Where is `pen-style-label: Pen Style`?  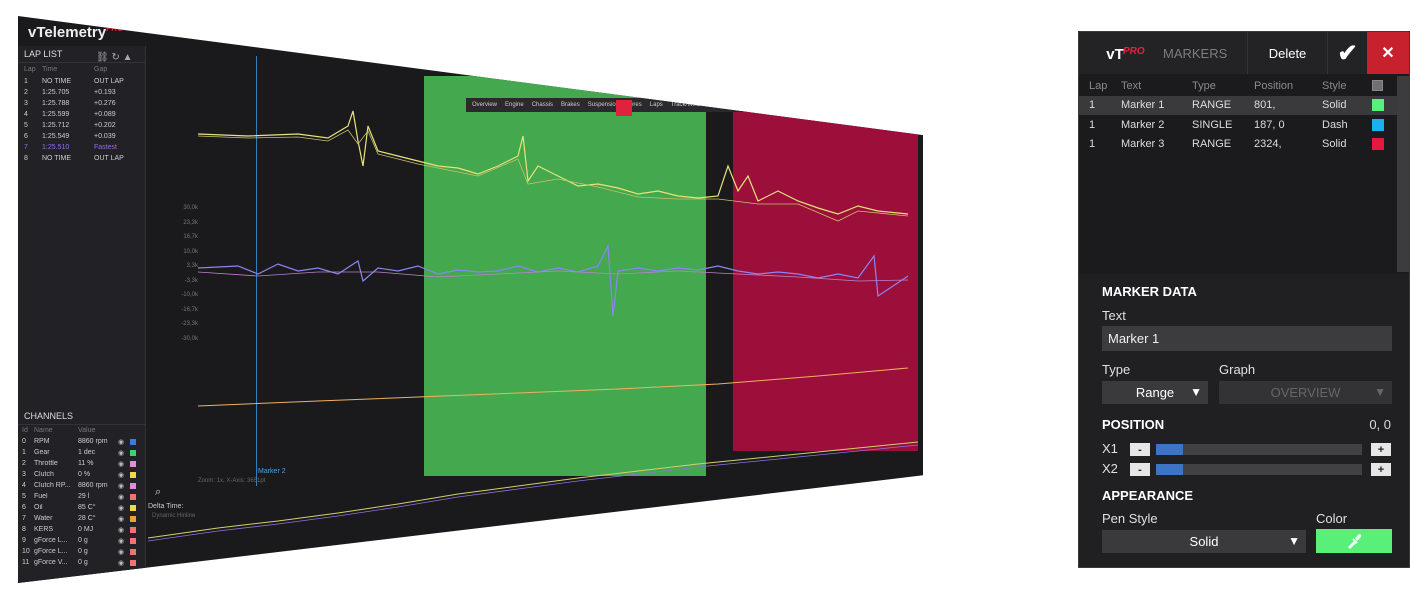
pen-style-label: Pen Style is located at coordinates (1130, 518).